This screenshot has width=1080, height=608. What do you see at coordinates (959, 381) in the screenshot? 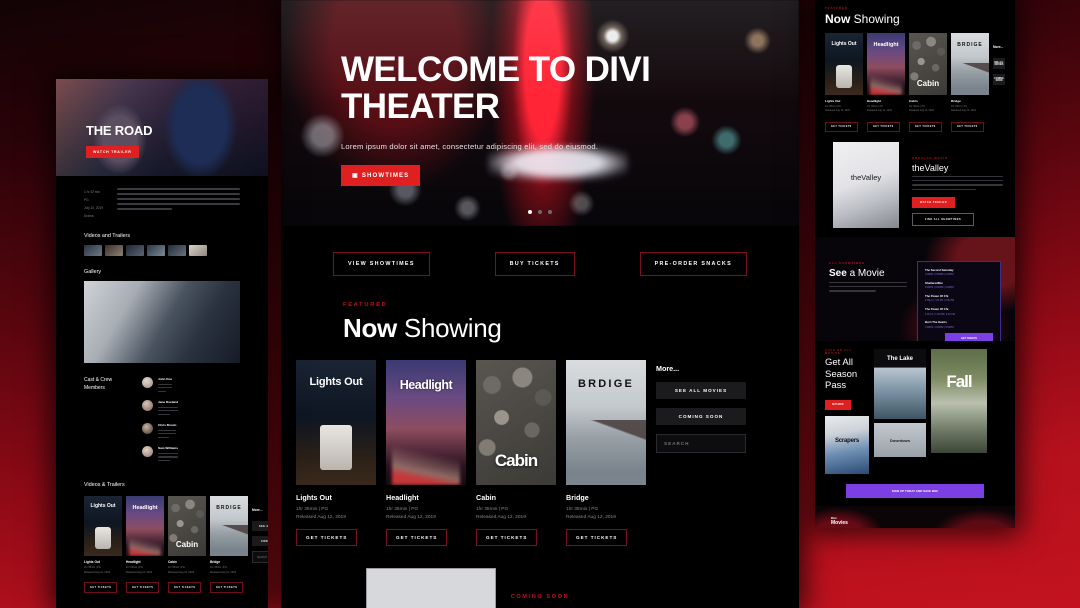
I see `tile-label: Fall` at bounding box center [959, 381].